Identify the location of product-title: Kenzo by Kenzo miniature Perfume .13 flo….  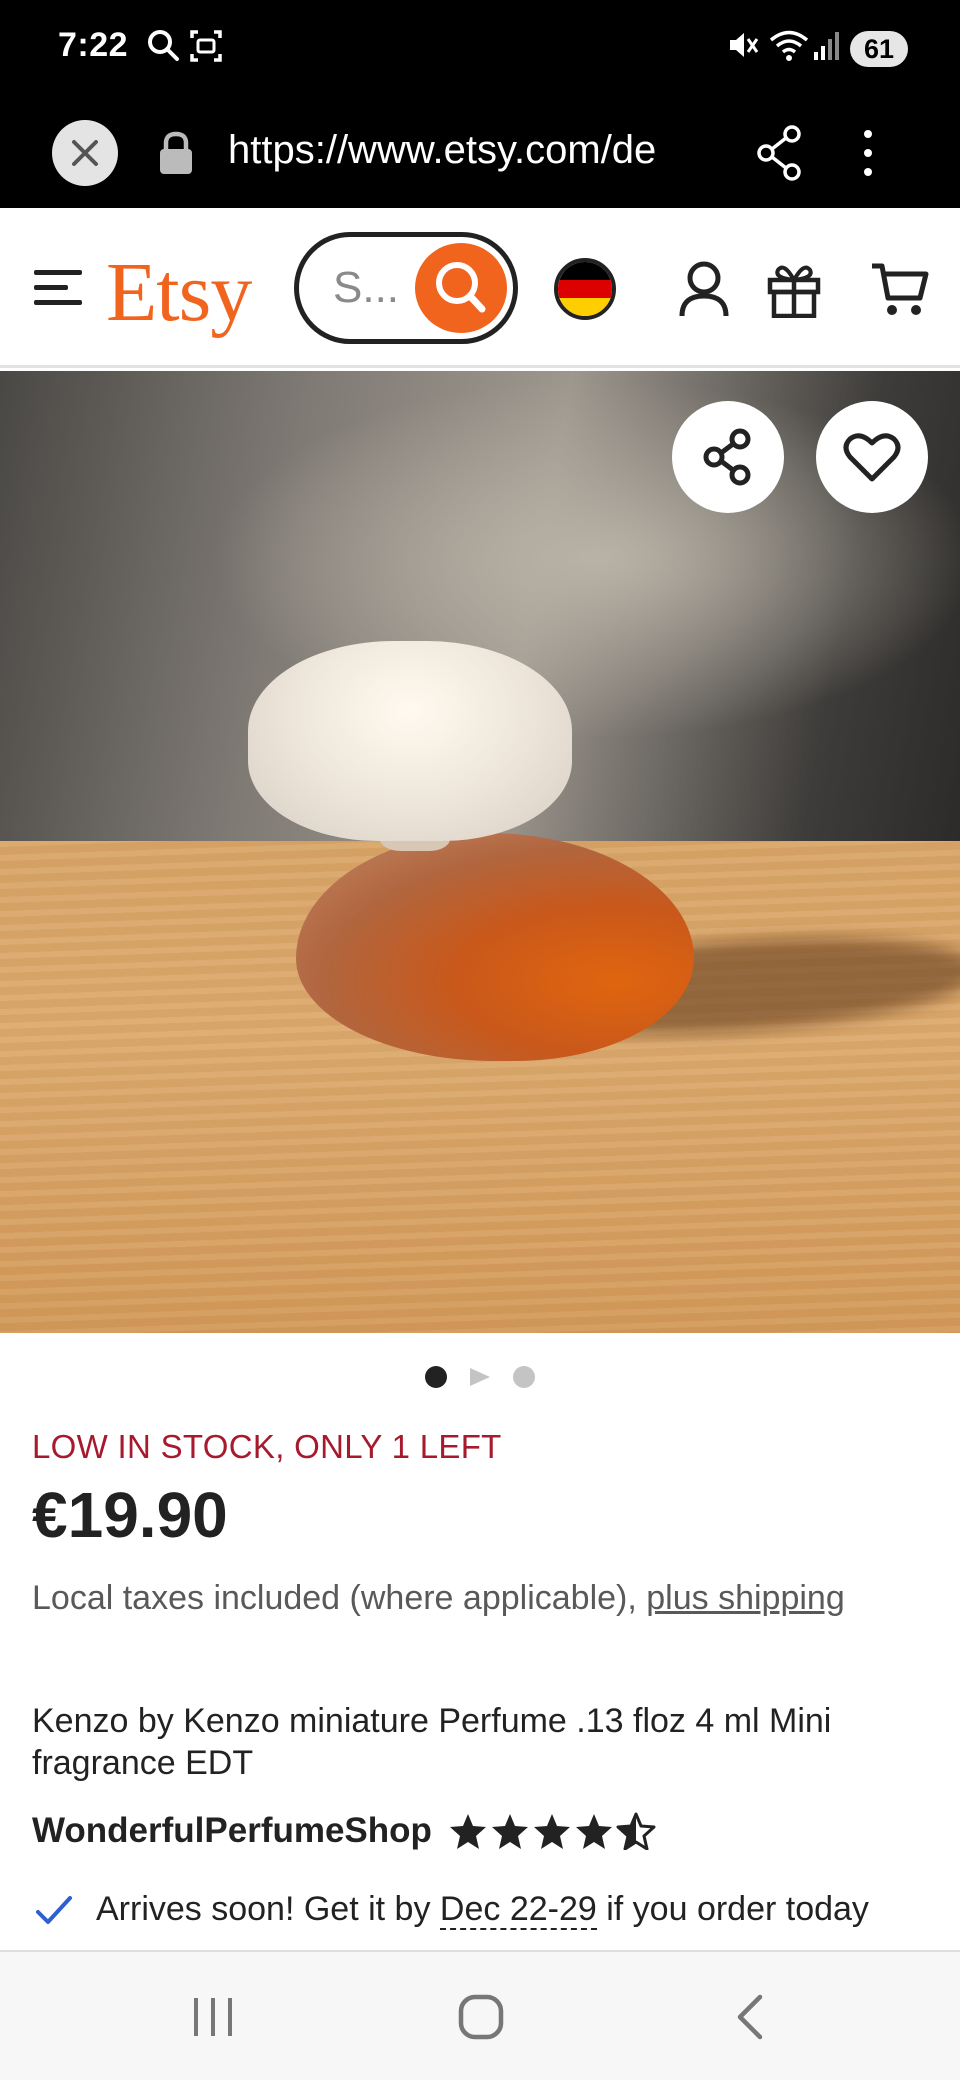
(432, 1742).